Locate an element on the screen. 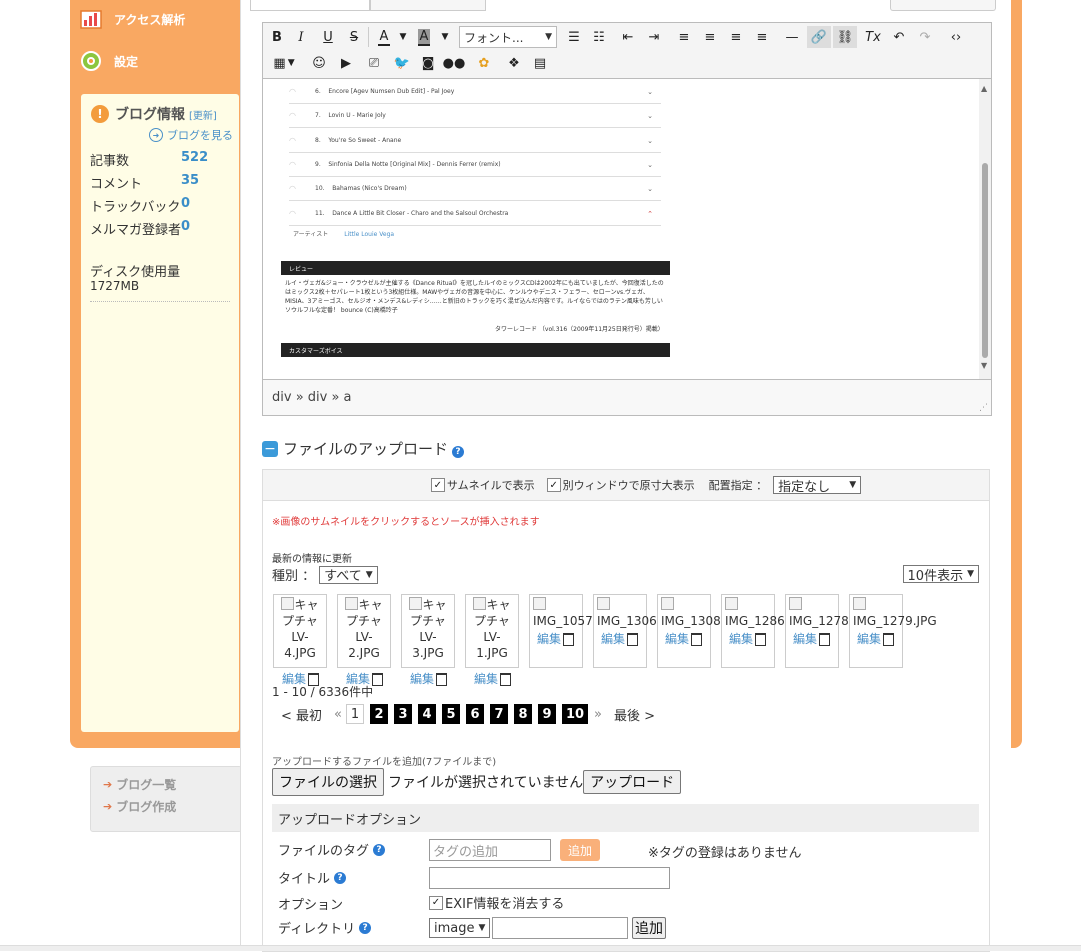 The image size is (1081, 952). view-blog-link: ➜ ブログを見る is located at coordinates (191, 135).